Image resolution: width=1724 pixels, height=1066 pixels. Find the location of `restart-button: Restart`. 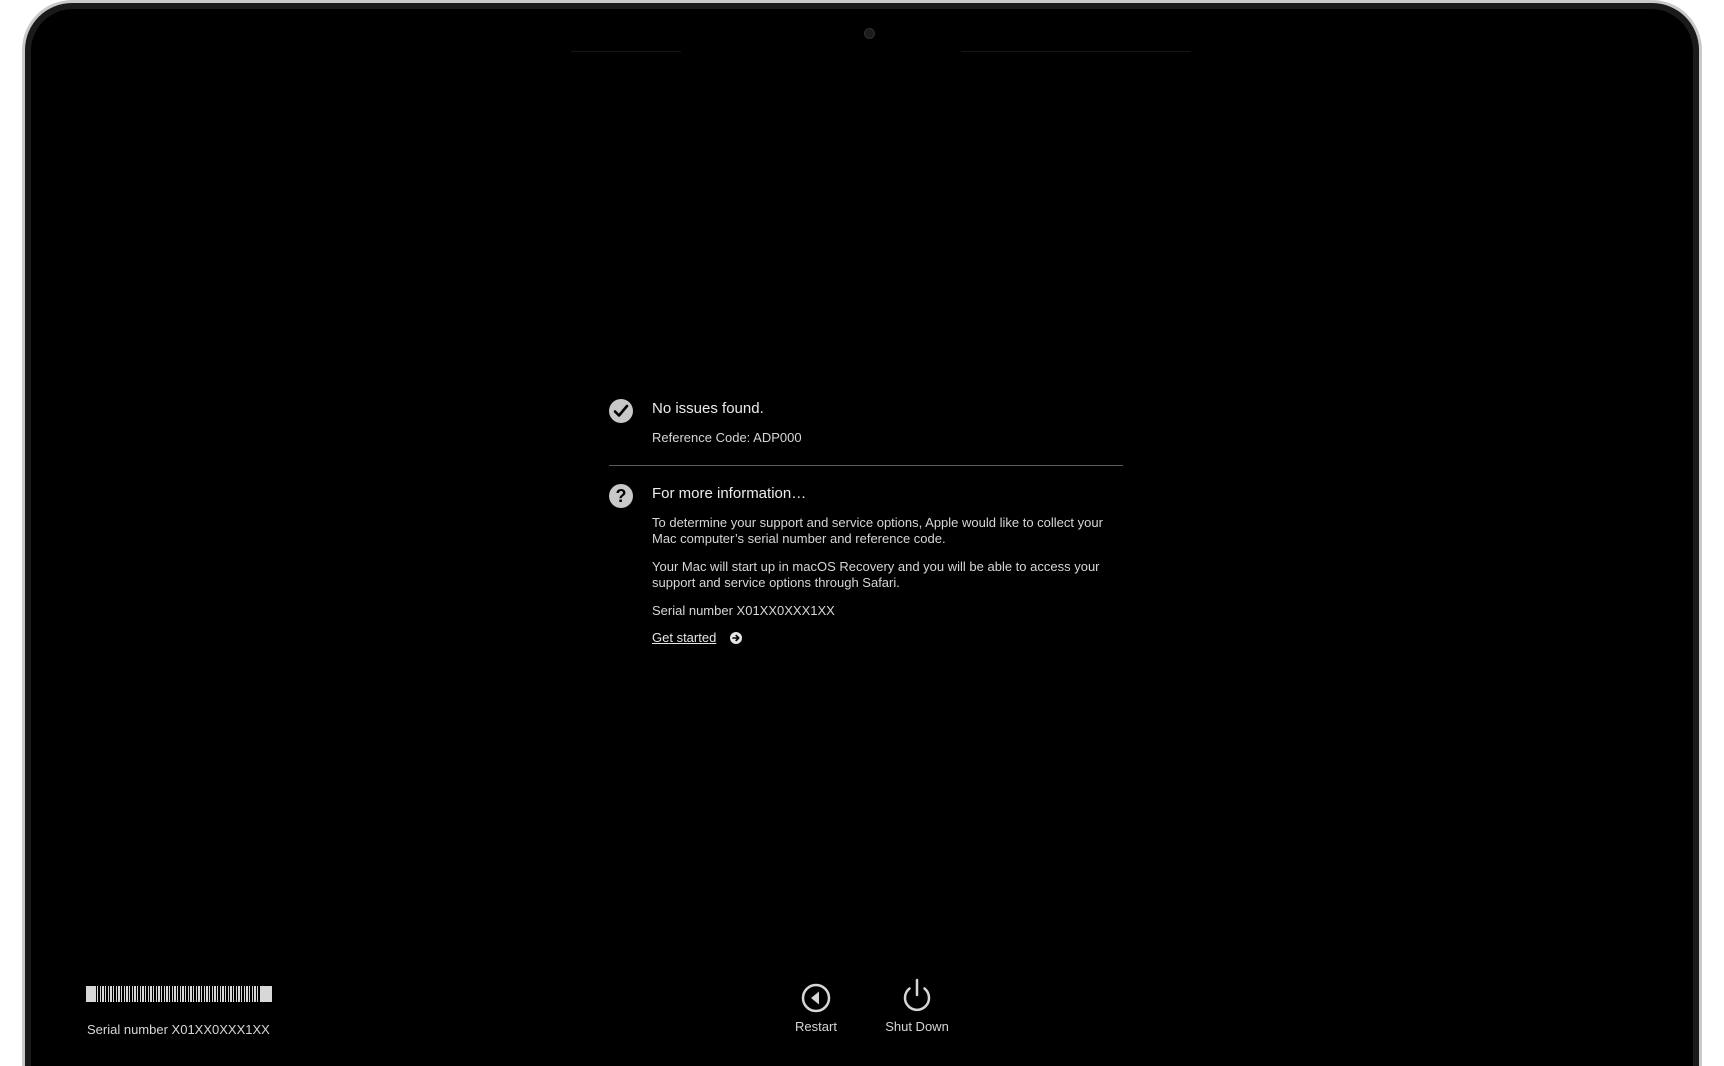

restart-button: Restart is located at coordinates (816, 1005).